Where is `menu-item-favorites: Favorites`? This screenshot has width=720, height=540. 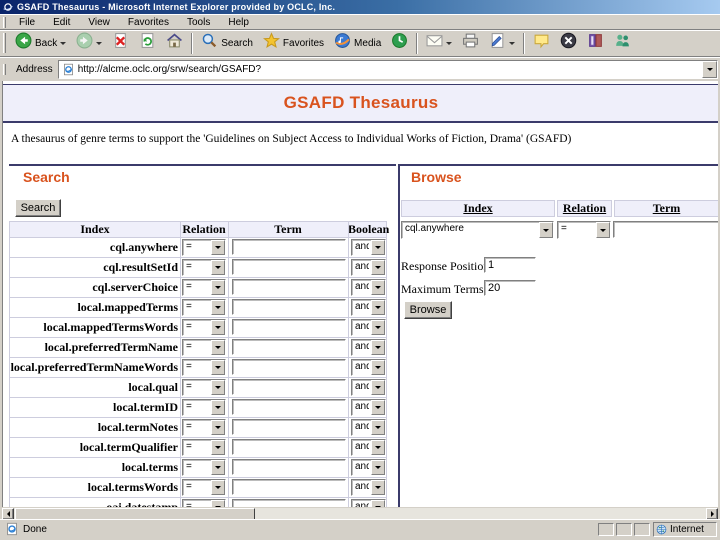
menu-item-favorites: Favorites is located at coordinates (148, 22).